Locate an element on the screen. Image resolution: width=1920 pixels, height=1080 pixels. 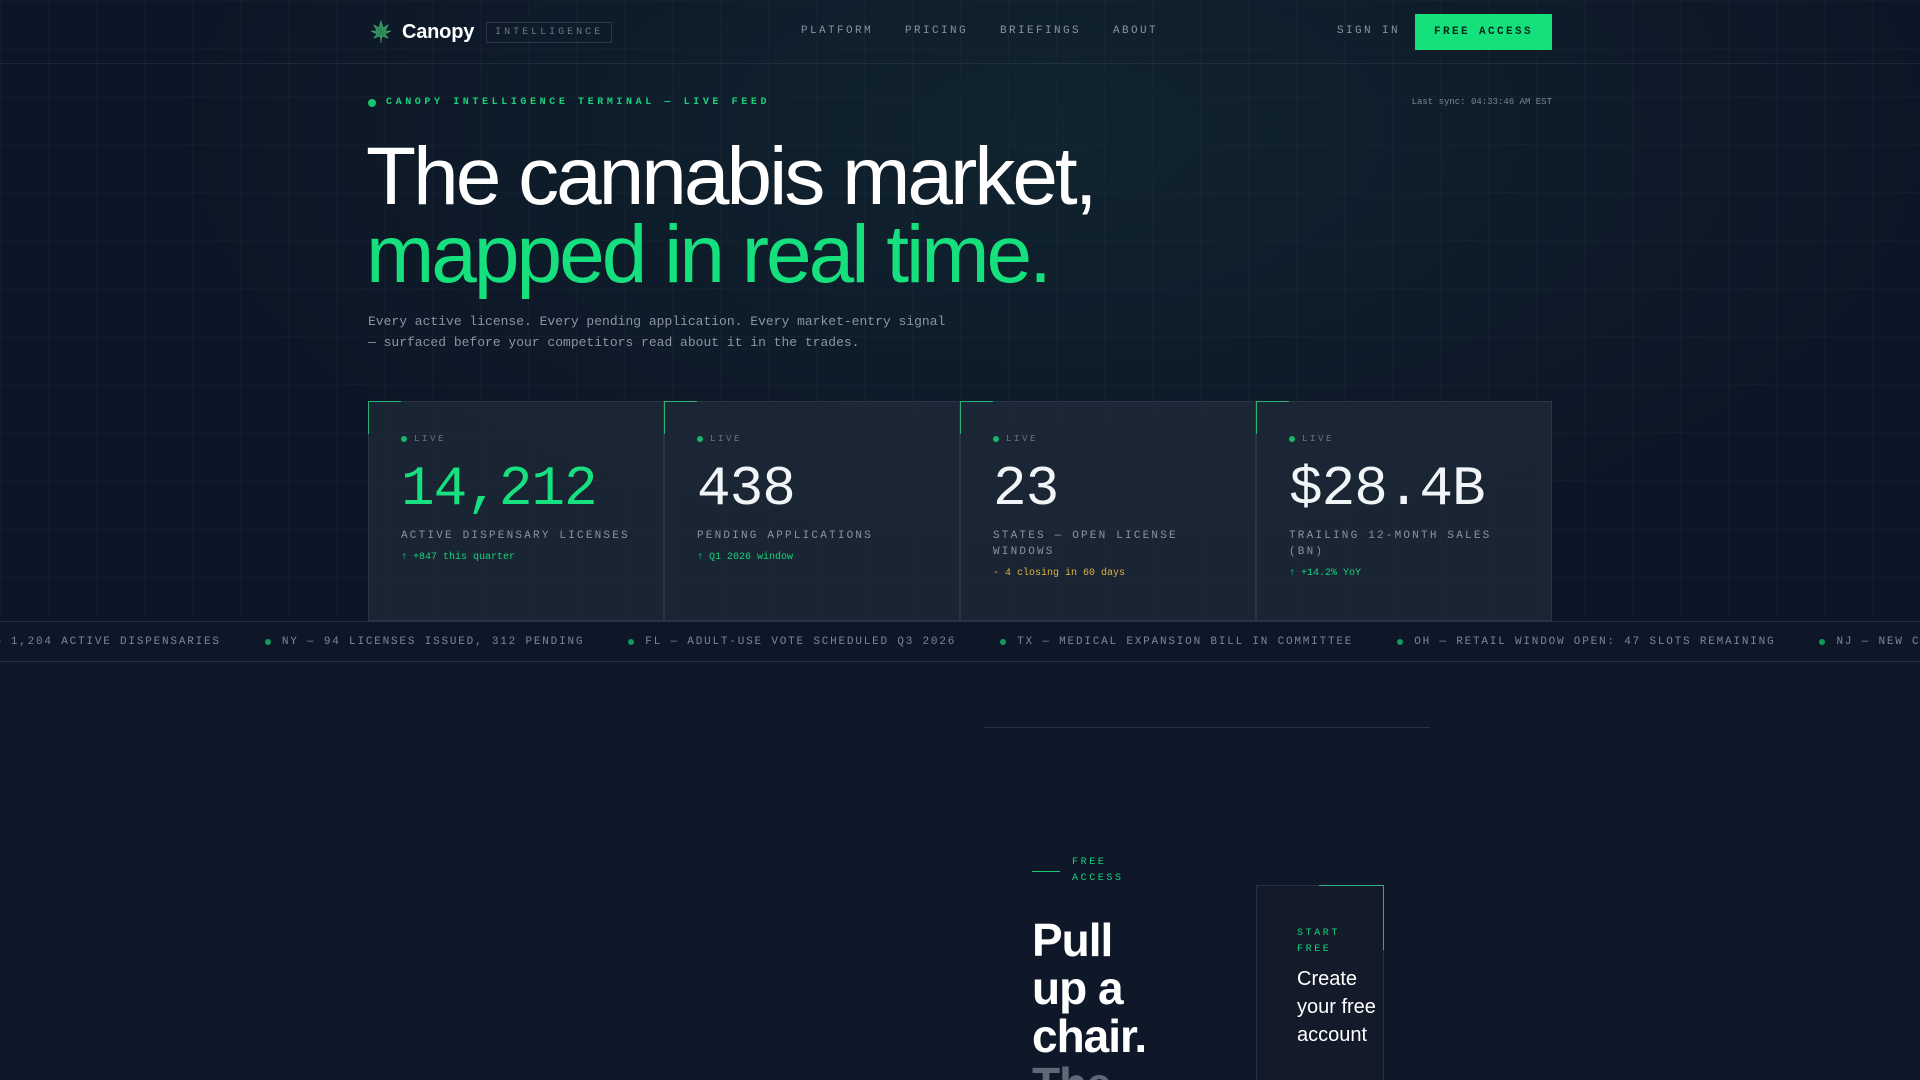
section-divider is located at coordinates (1207, 727).